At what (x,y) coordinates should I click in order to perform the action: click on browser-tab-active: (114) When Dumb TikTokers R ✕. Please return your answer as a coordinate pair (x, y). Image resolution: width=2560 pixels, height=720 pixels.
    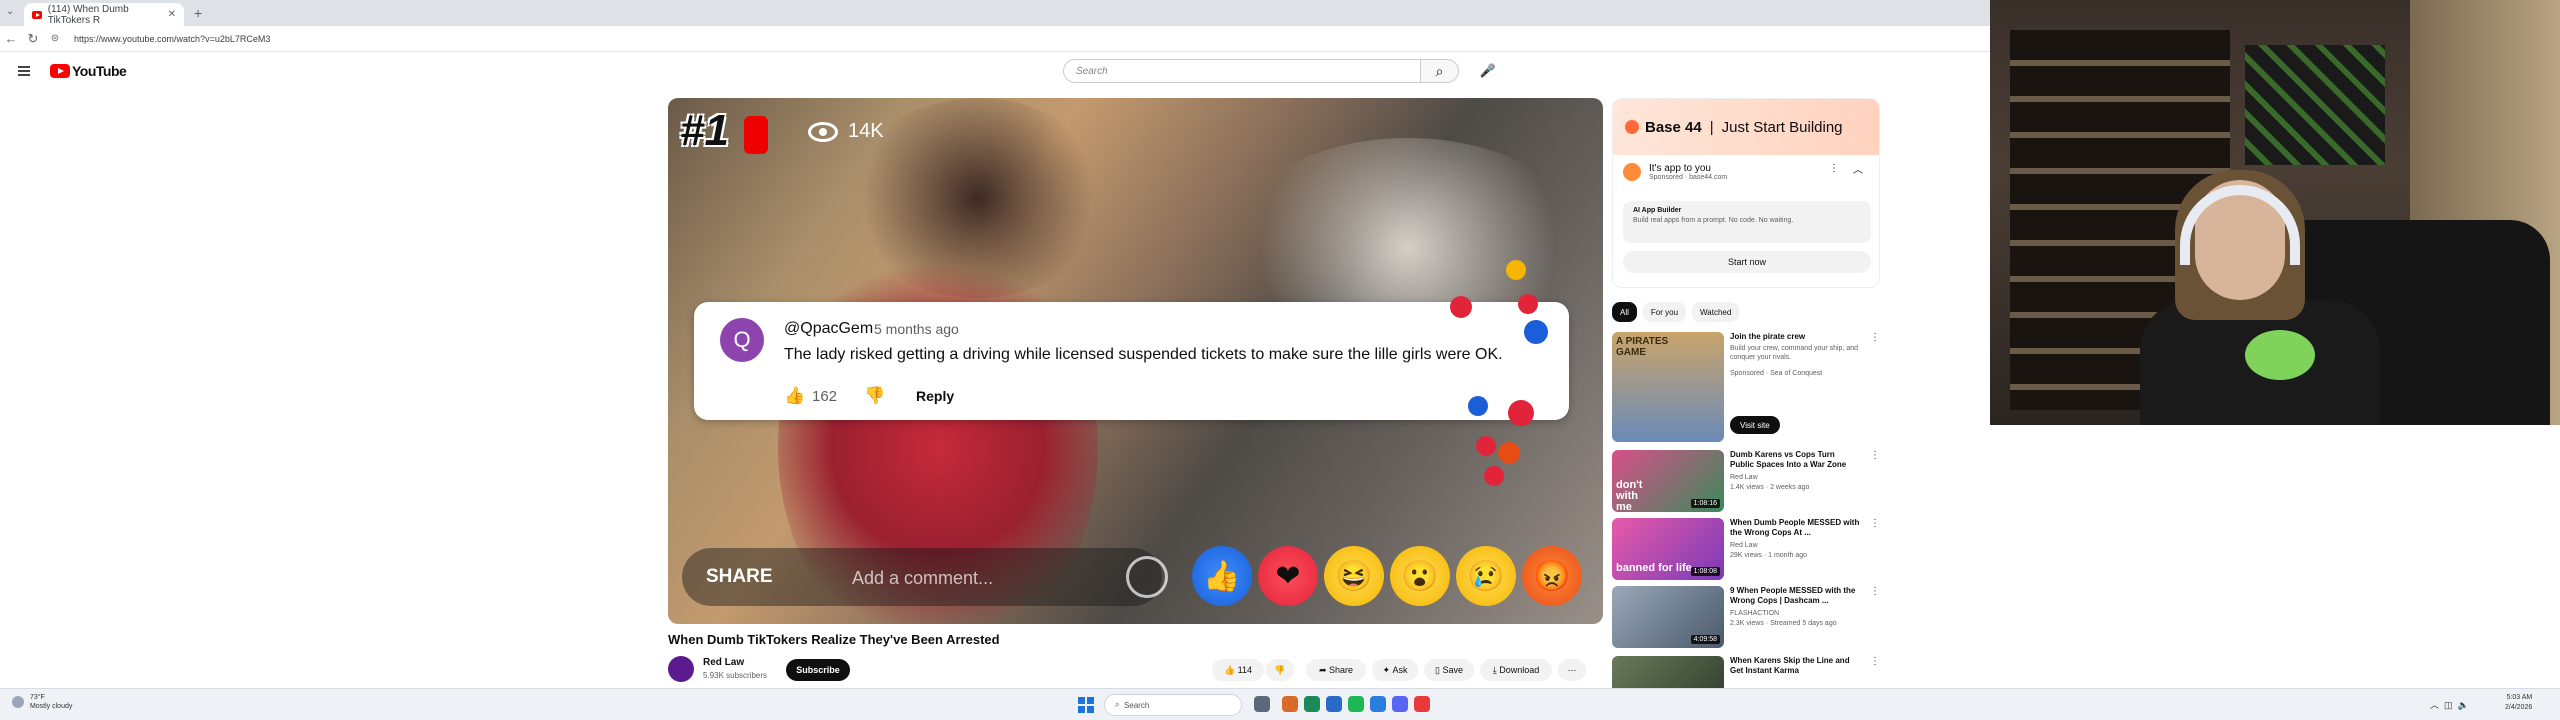
    Looking at the image, I should click on (104, 14).